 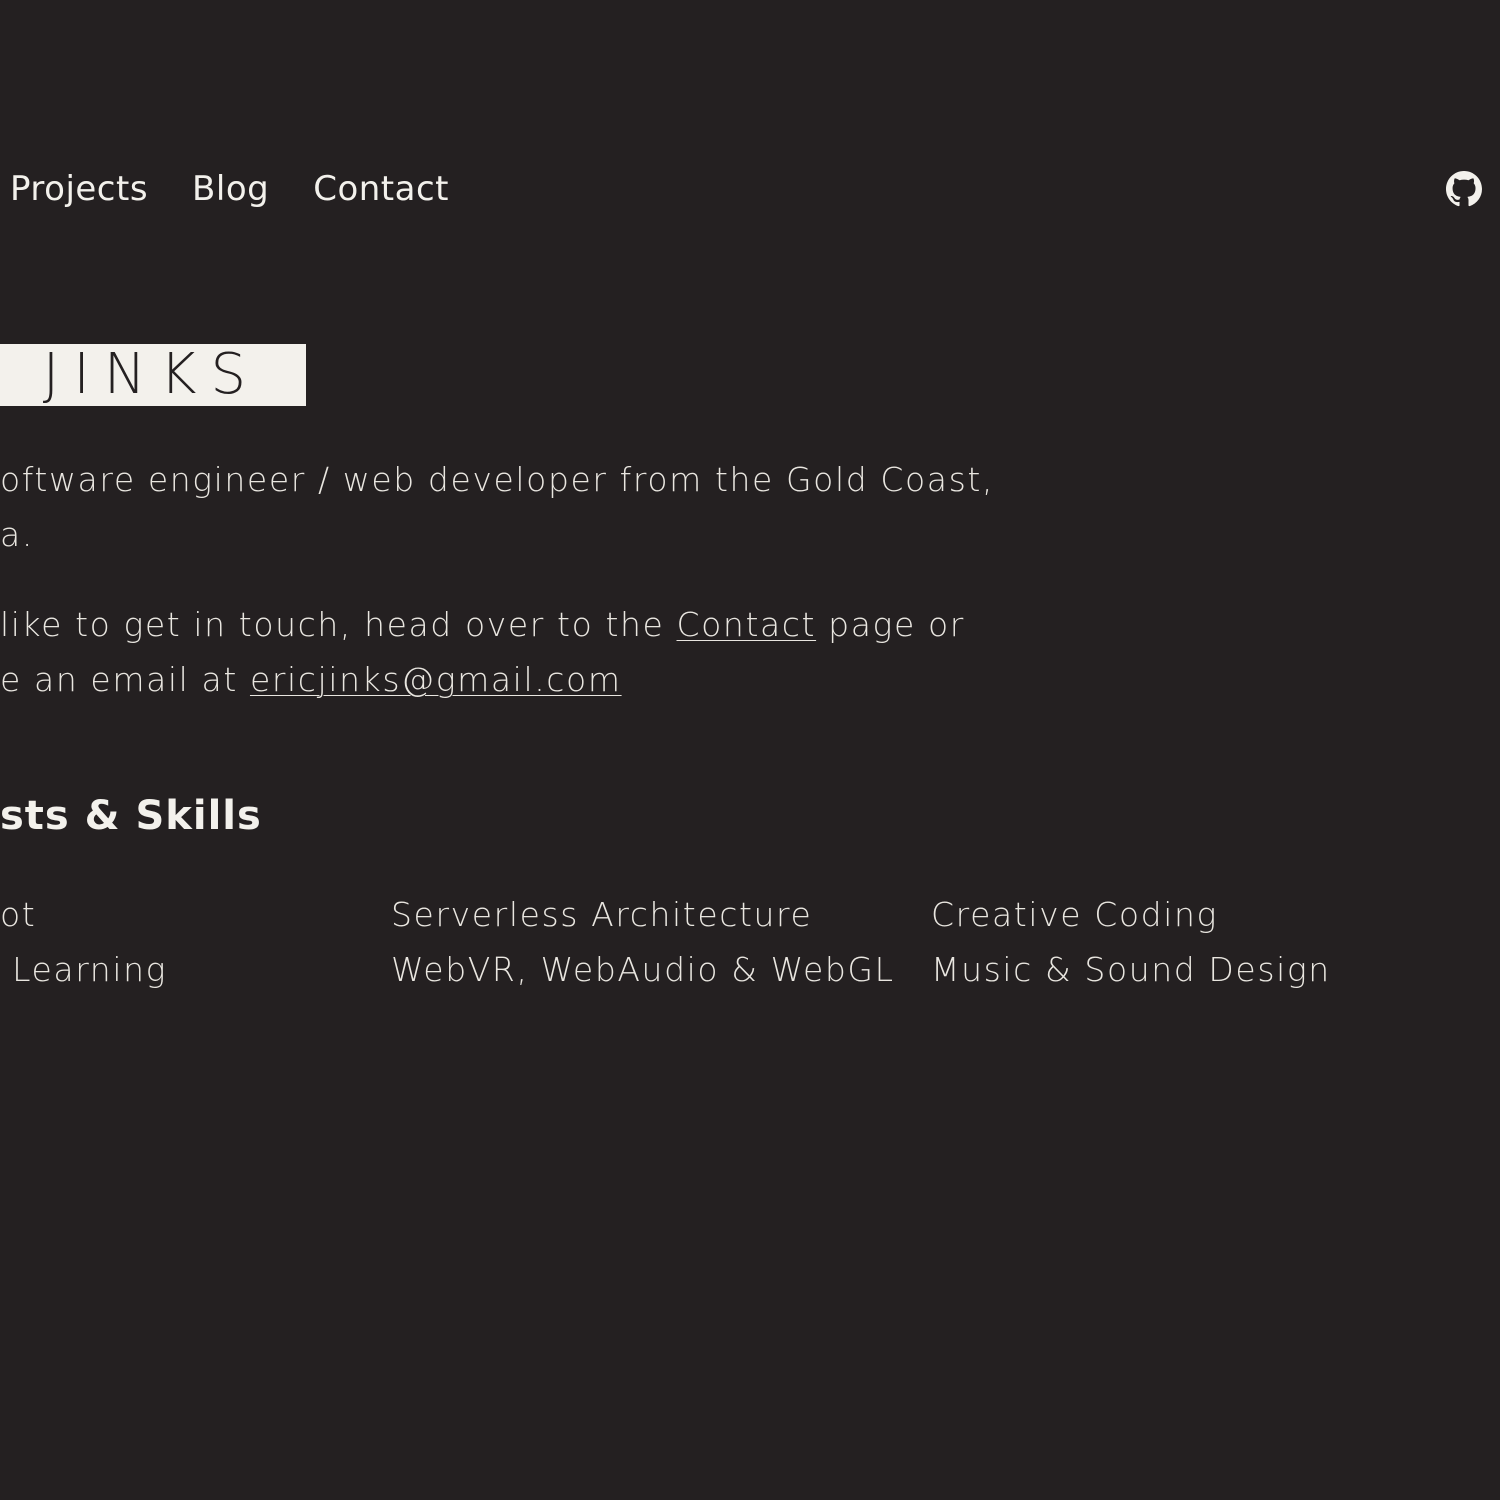 What do you see at coordinates (436, 679) in the screenshot?
I see `email-link: ericjinks@gmail.com` at bounding box center [436, 679].